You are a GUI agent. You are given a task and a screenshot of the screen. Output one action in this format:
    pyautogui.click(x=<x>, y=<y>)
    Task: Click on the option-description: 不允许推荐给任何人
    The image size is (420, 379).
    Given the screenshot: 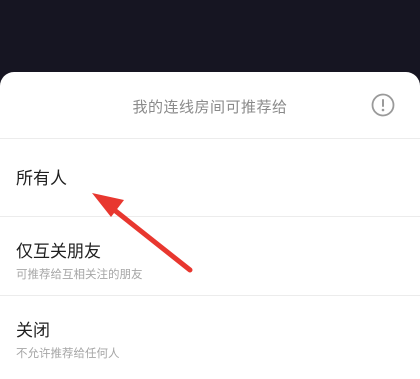 What is the action you would take?
    pyautogui.click(x=68, y=353)
    